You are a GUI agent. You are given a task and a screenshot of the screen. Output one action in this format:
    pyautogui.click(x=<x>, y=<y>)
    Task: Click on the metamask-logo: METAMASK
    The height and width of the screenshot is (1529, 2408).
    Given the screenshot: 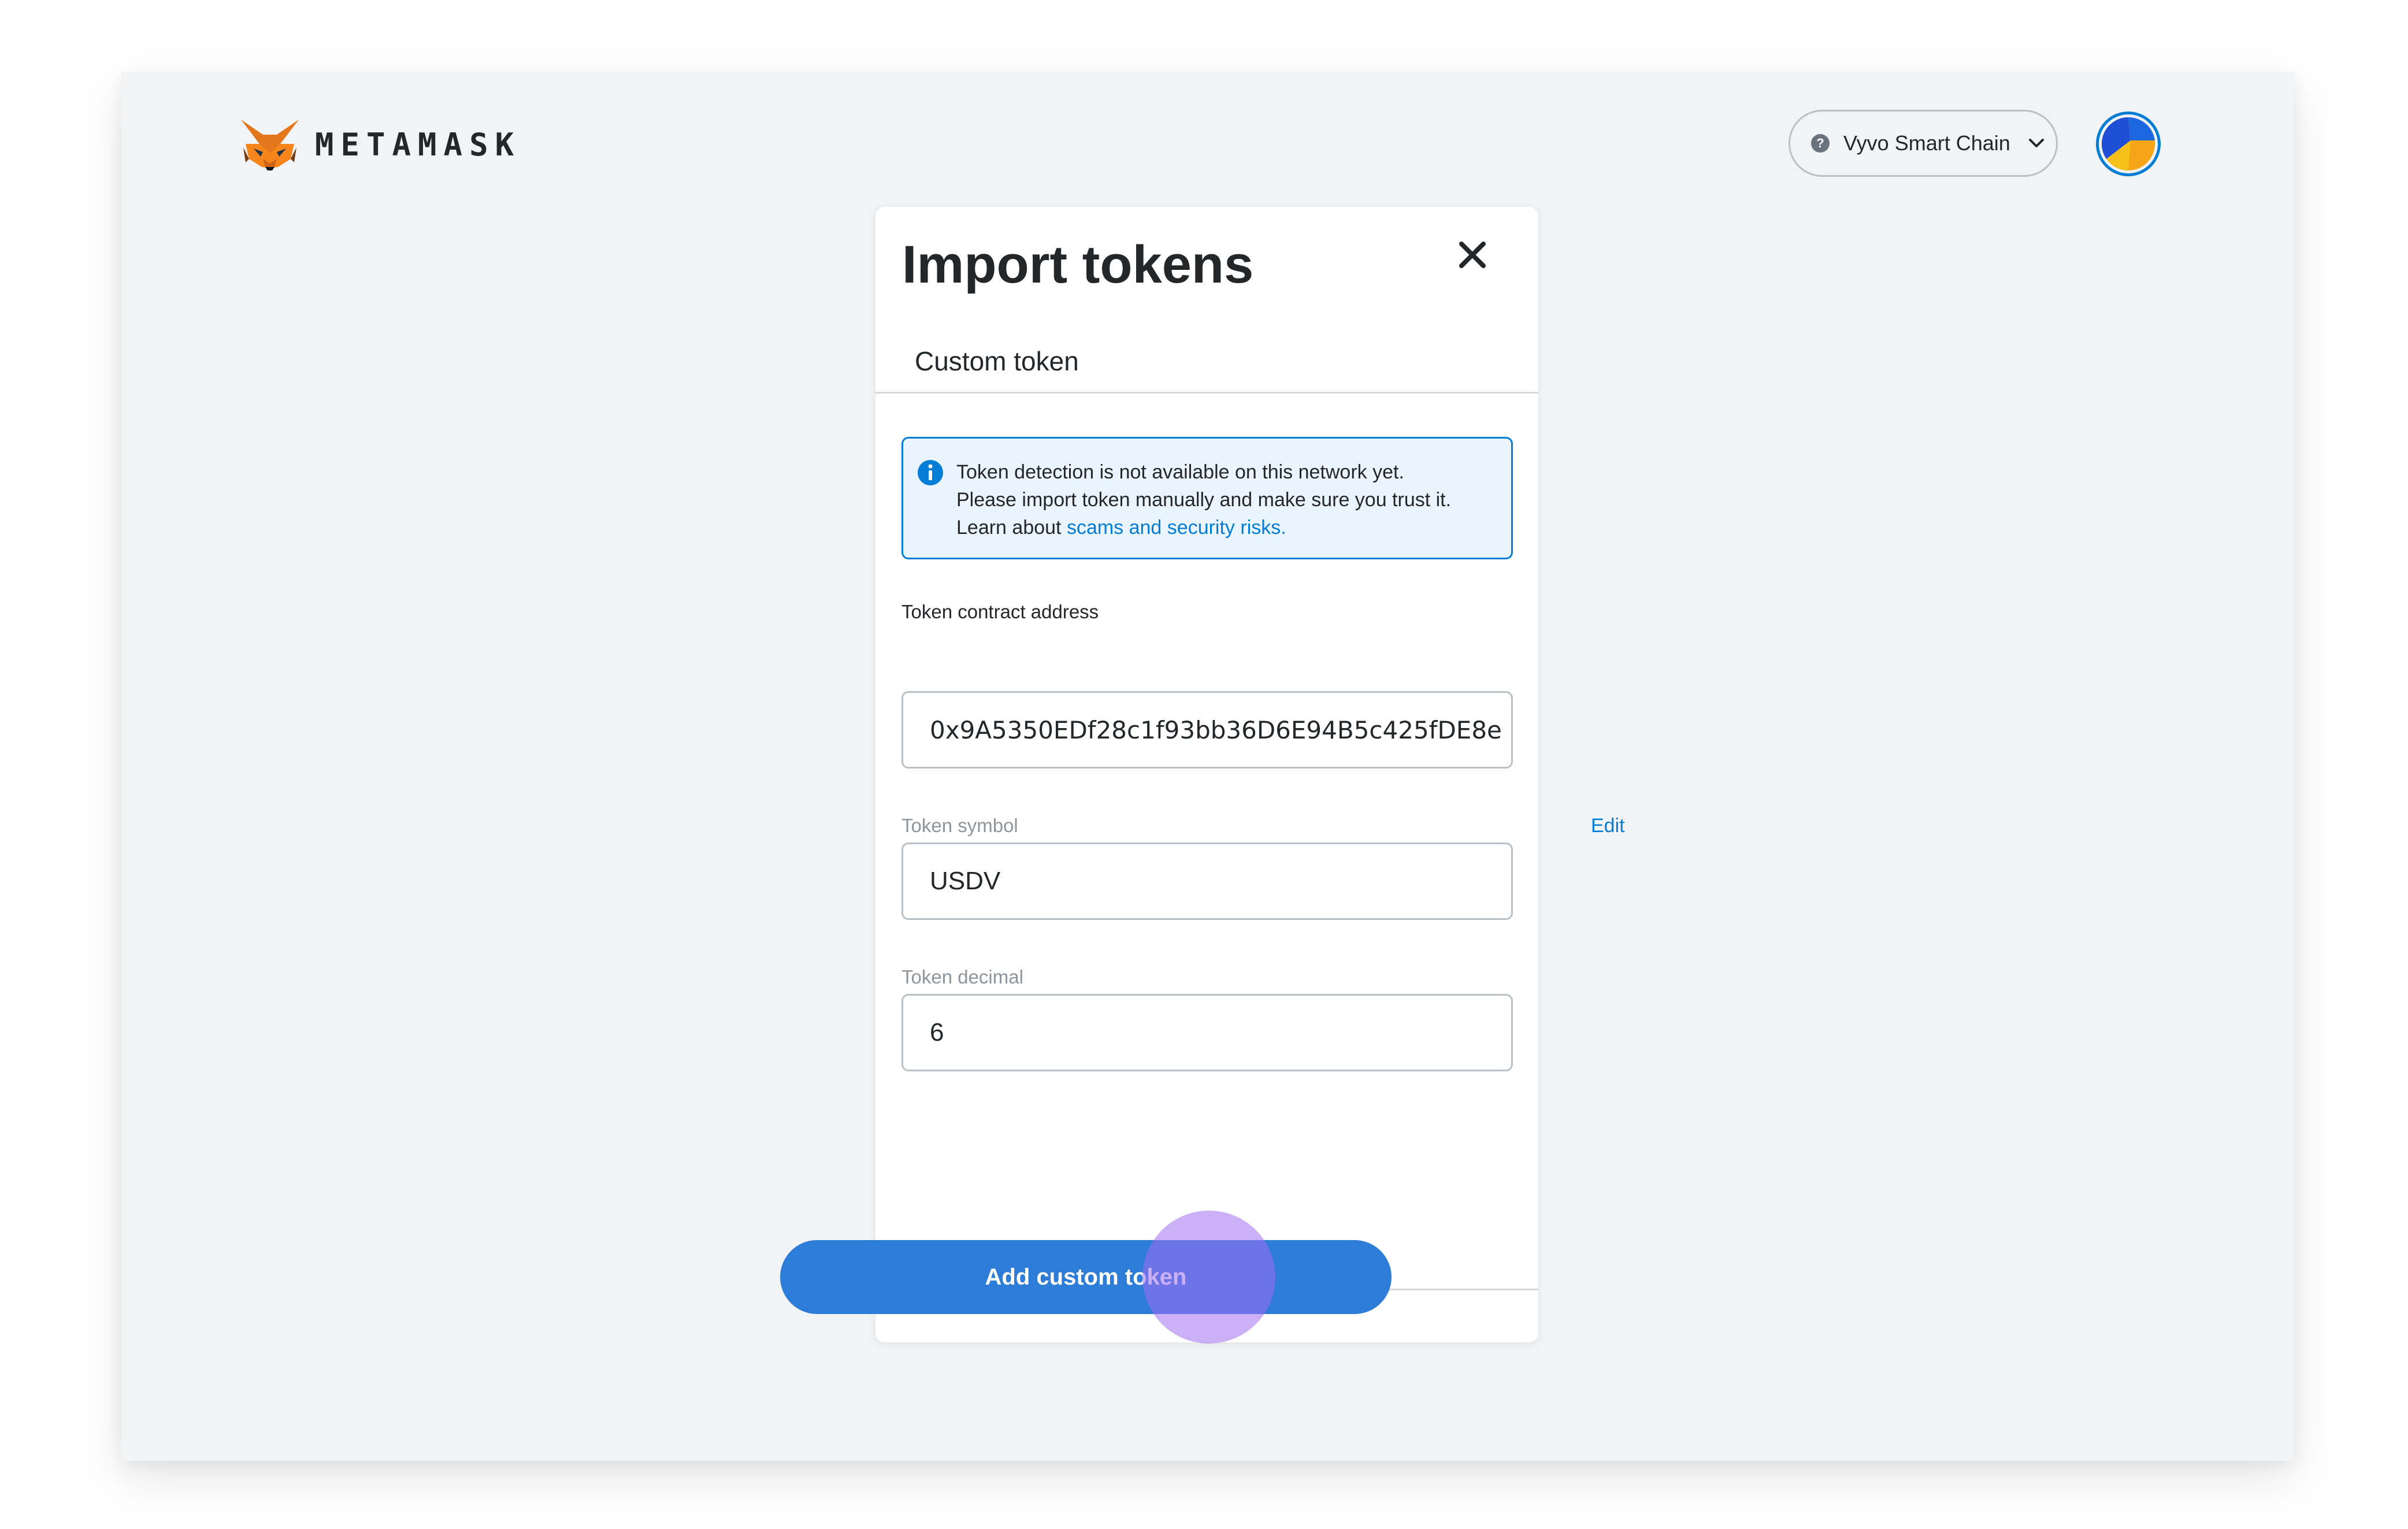 What is the action you would take?
    pyautogui.click(x=381, y=144)
    